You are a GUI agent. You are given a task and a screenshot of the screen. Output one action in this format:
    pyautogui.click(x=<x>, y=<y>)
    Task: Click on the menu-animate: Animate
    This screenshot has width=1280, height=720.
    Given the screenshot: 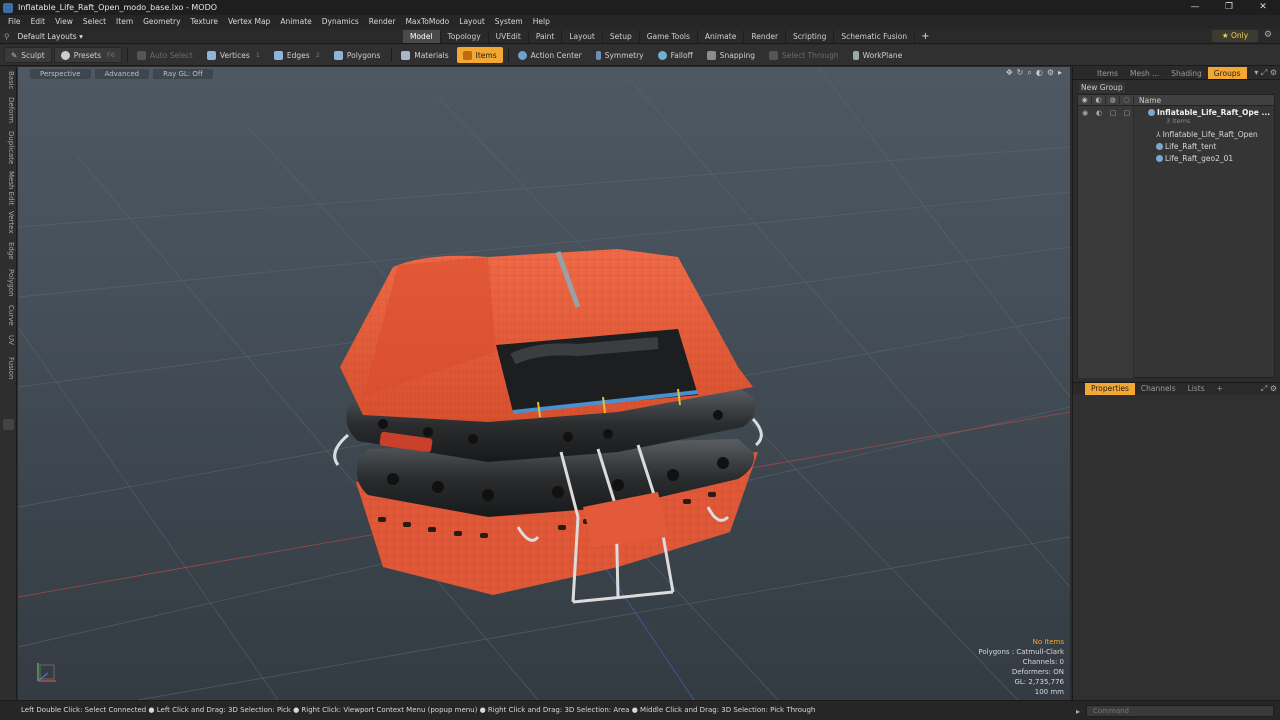 What is the action you would take?
    pyautogui.click(x=295, y=22)
    